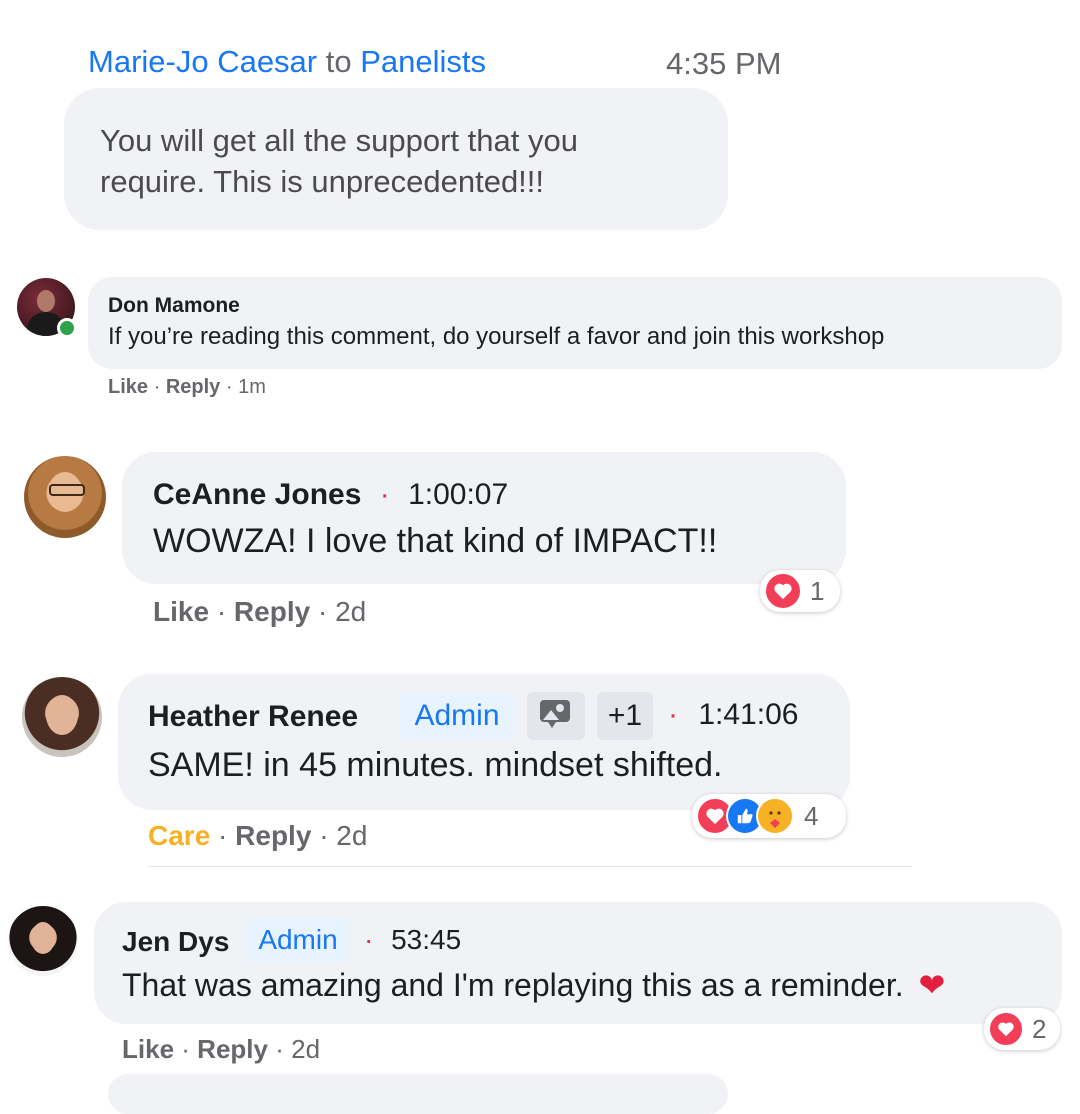  I want to click on reaction-count: 4, so click(811, 815).